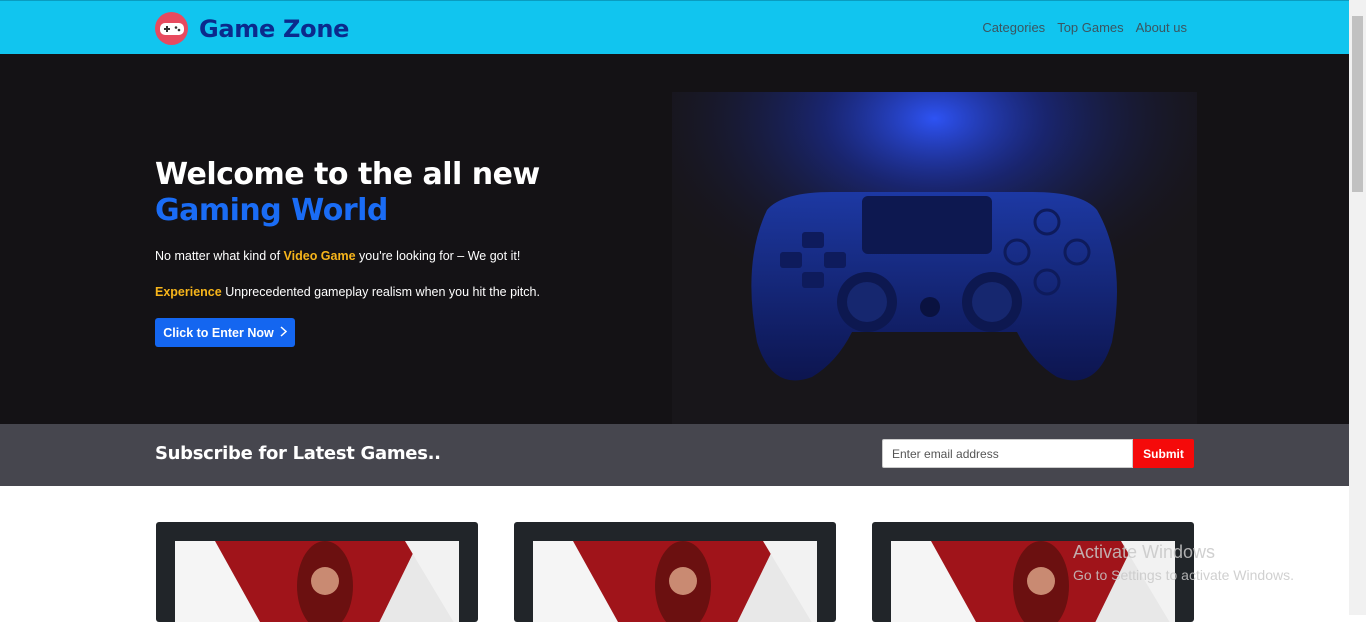  What do you see at coordinates (1163, 453) in the screenshot?
I see `submit-button: Submit` at bounding box center [1163, 453].